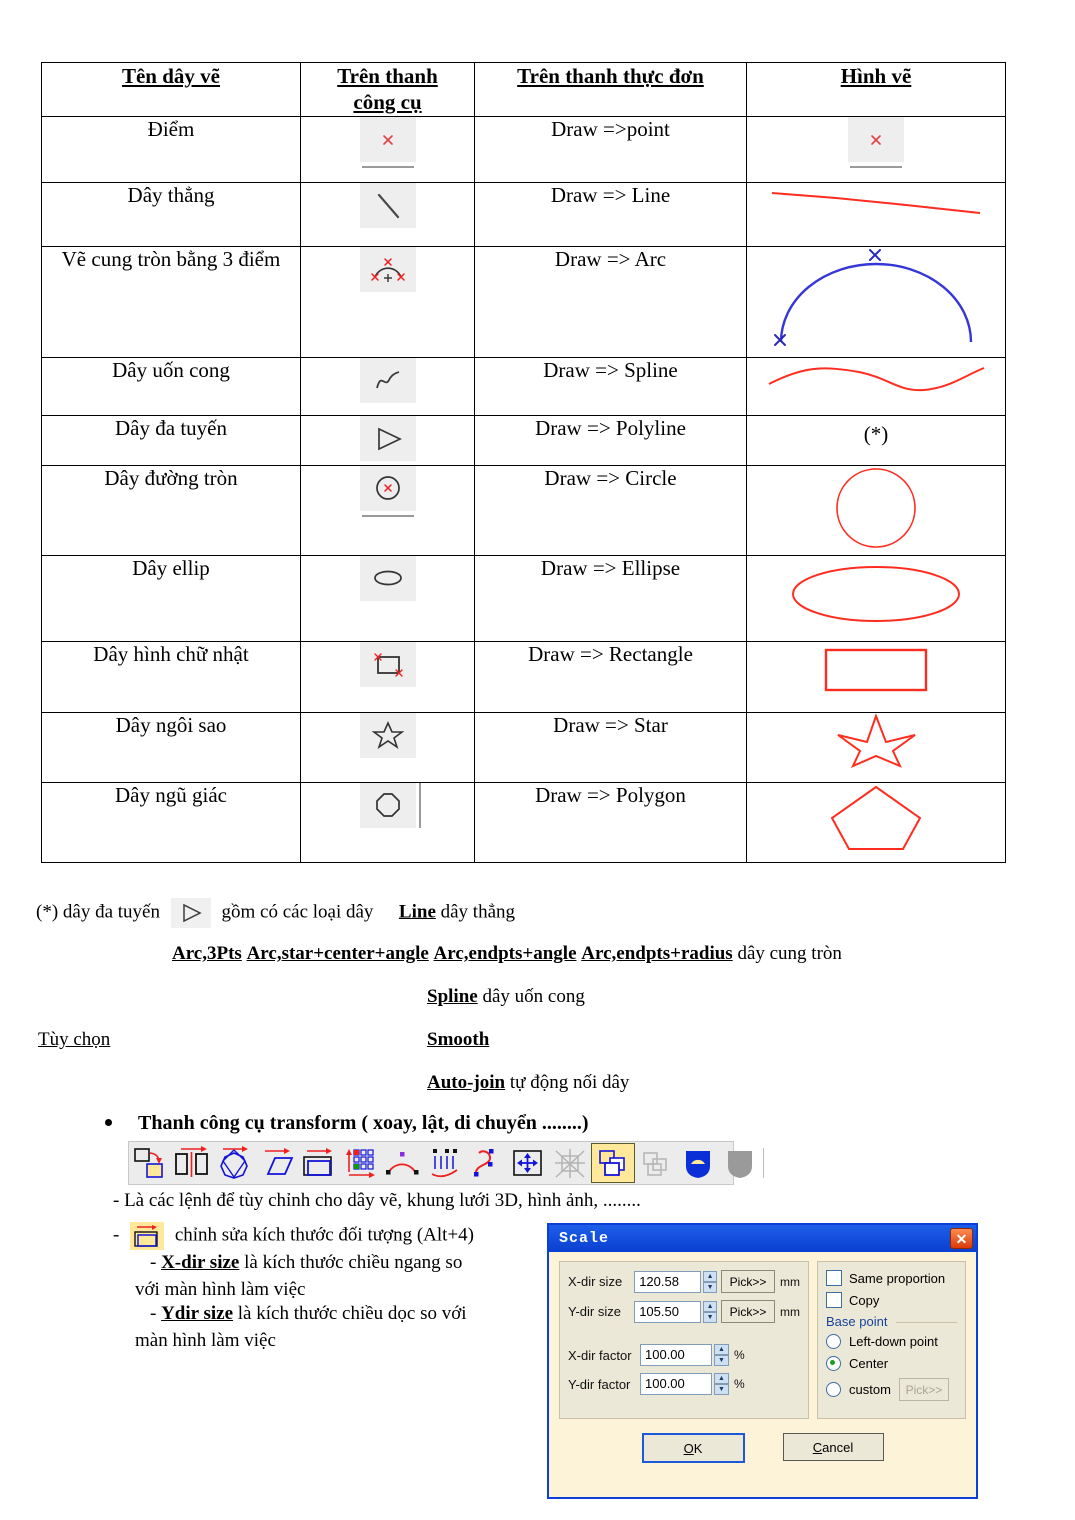 The width and height of the screenshot is (1075, 1520). I want to click on ydir-factor-stepper: ▲ ▼, so click(721, 1384).